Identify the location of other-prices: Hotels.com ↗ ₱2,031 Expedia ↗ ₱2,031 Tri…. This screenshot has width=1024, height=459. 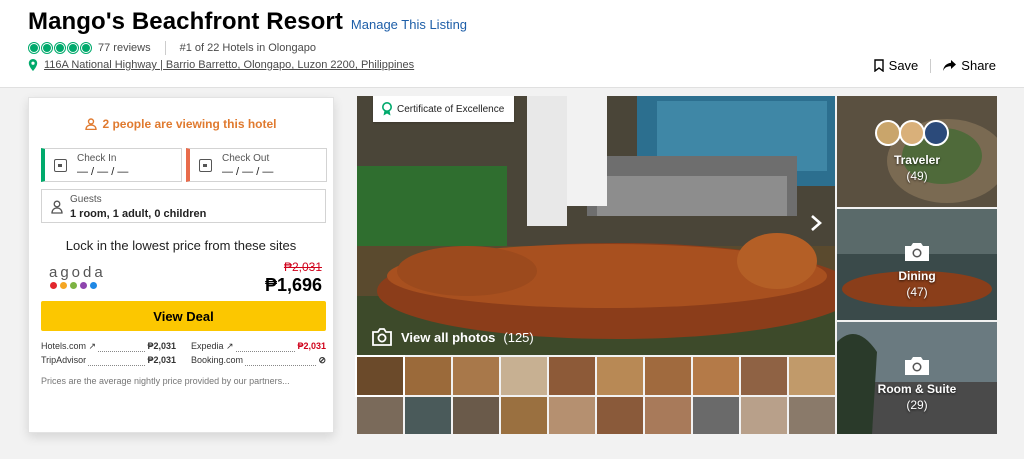
(183, 355).